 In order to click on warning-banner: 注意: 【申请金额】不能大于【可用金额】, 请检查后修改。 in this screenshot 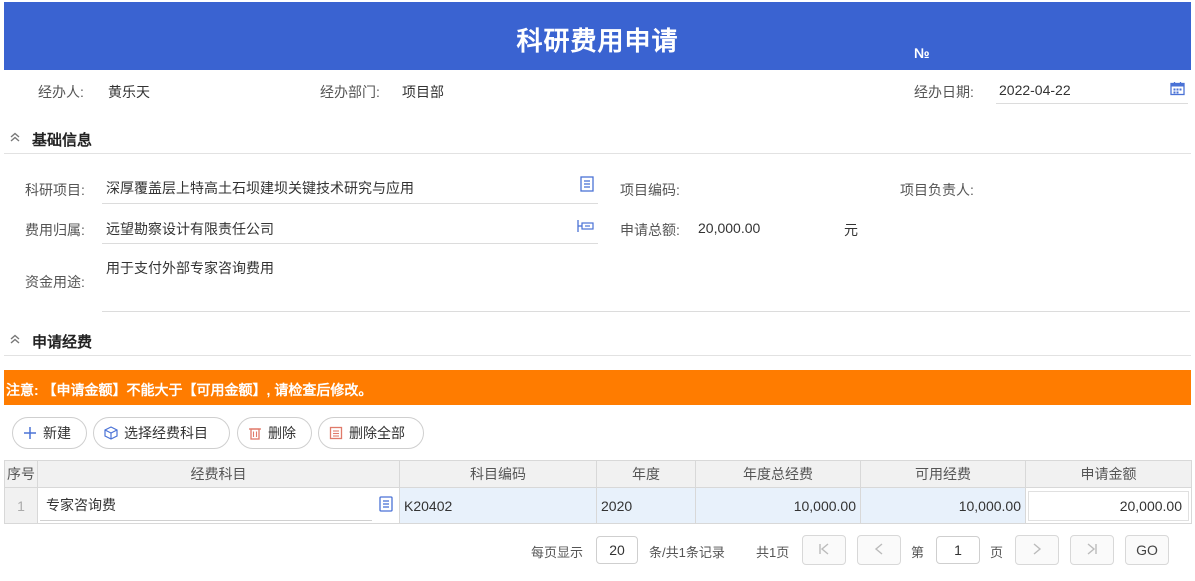, I will do `click(597, 387)`.